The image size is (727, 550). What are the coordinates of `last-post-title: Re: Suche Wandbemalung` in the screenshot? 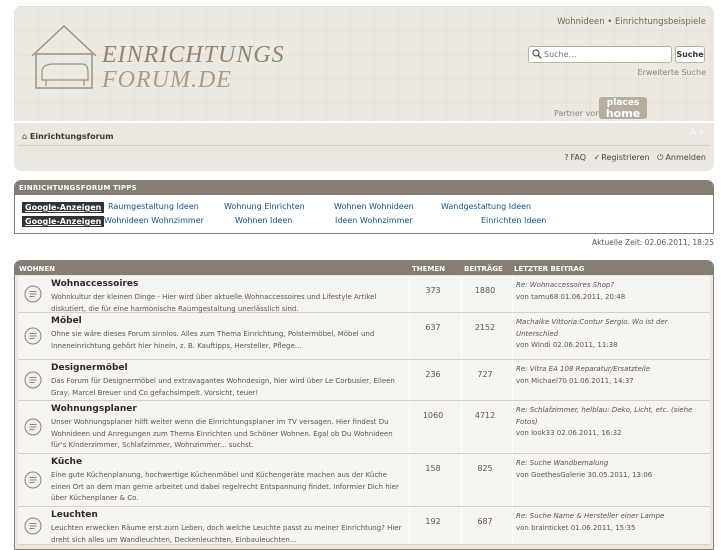 It's located at (606, 464).